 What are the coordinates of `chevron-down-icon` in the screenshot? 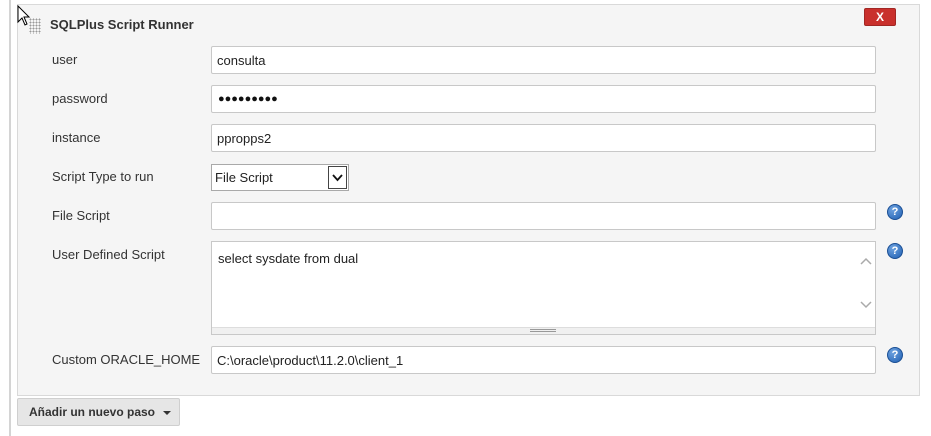 It's located at (337, 177).